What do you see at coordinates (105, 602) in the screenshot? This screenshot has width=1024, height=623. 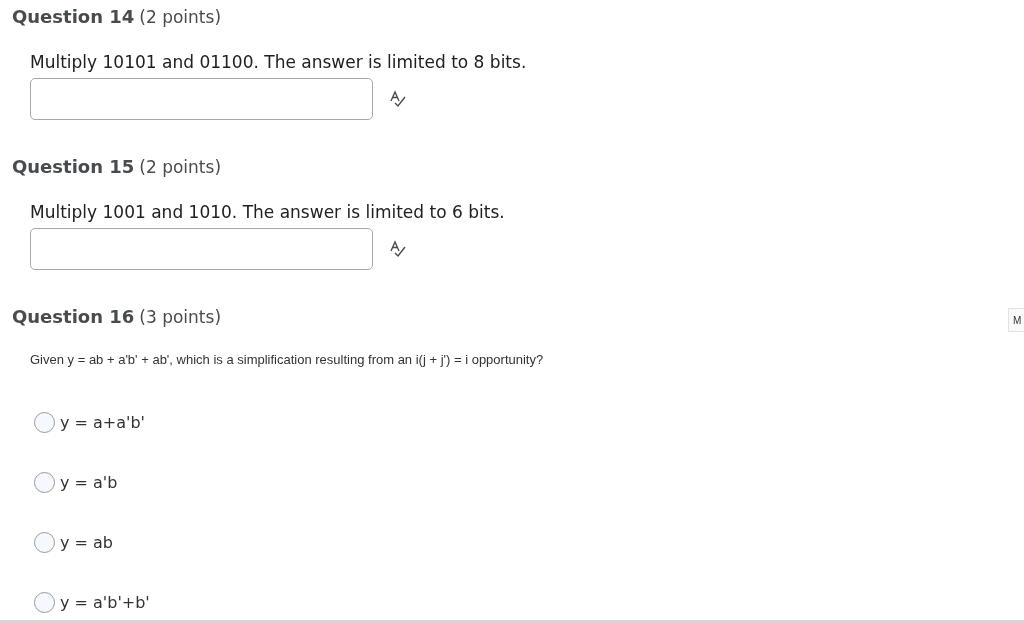 I see `option-label: y = a'b'+b'` at bounding box center [105, 602].